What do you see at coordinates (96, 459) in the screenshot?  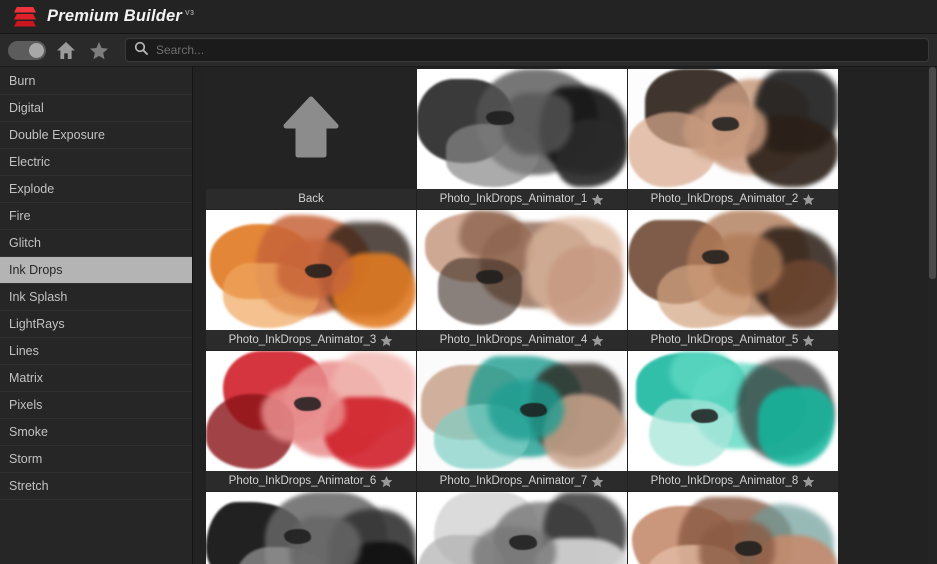 I see `sidebar-item-storm: Storm` at bounding box center [96, 459].